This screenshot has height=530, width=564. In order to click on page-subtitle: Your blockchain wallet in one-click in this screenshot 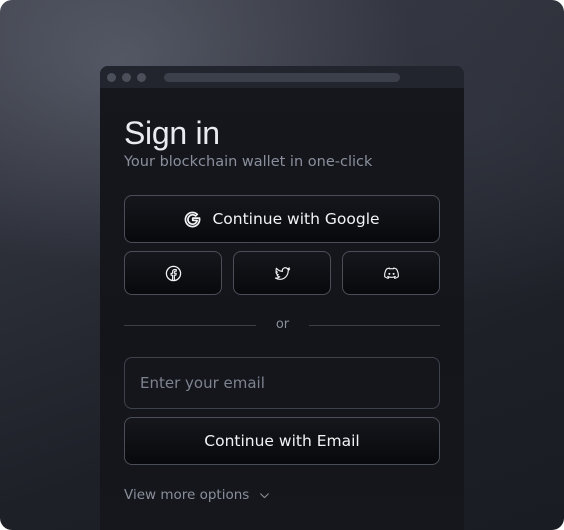, I will do `click(248, 162)`.